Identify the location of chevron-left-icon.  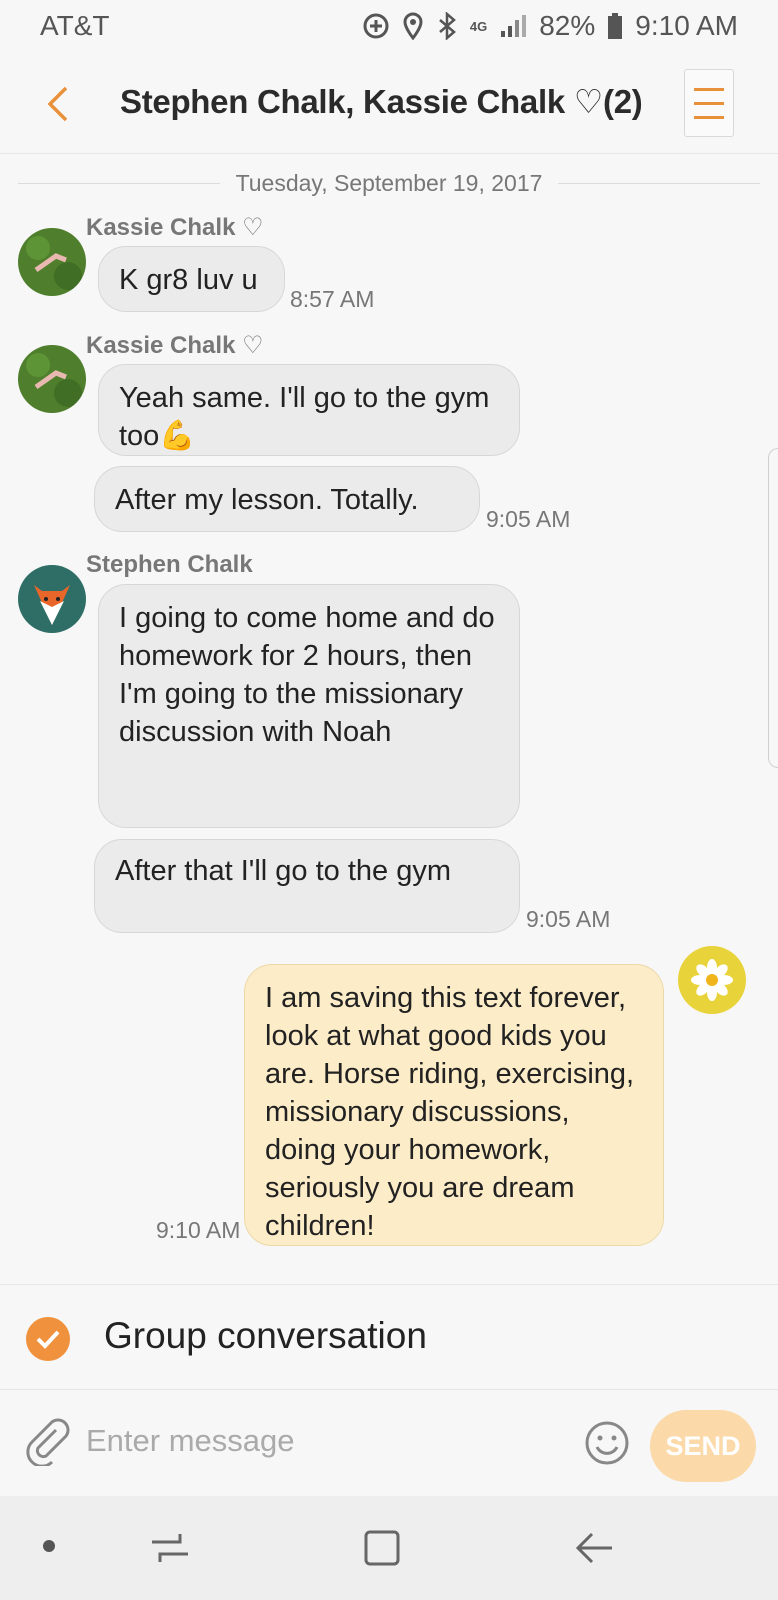
(57, 104).